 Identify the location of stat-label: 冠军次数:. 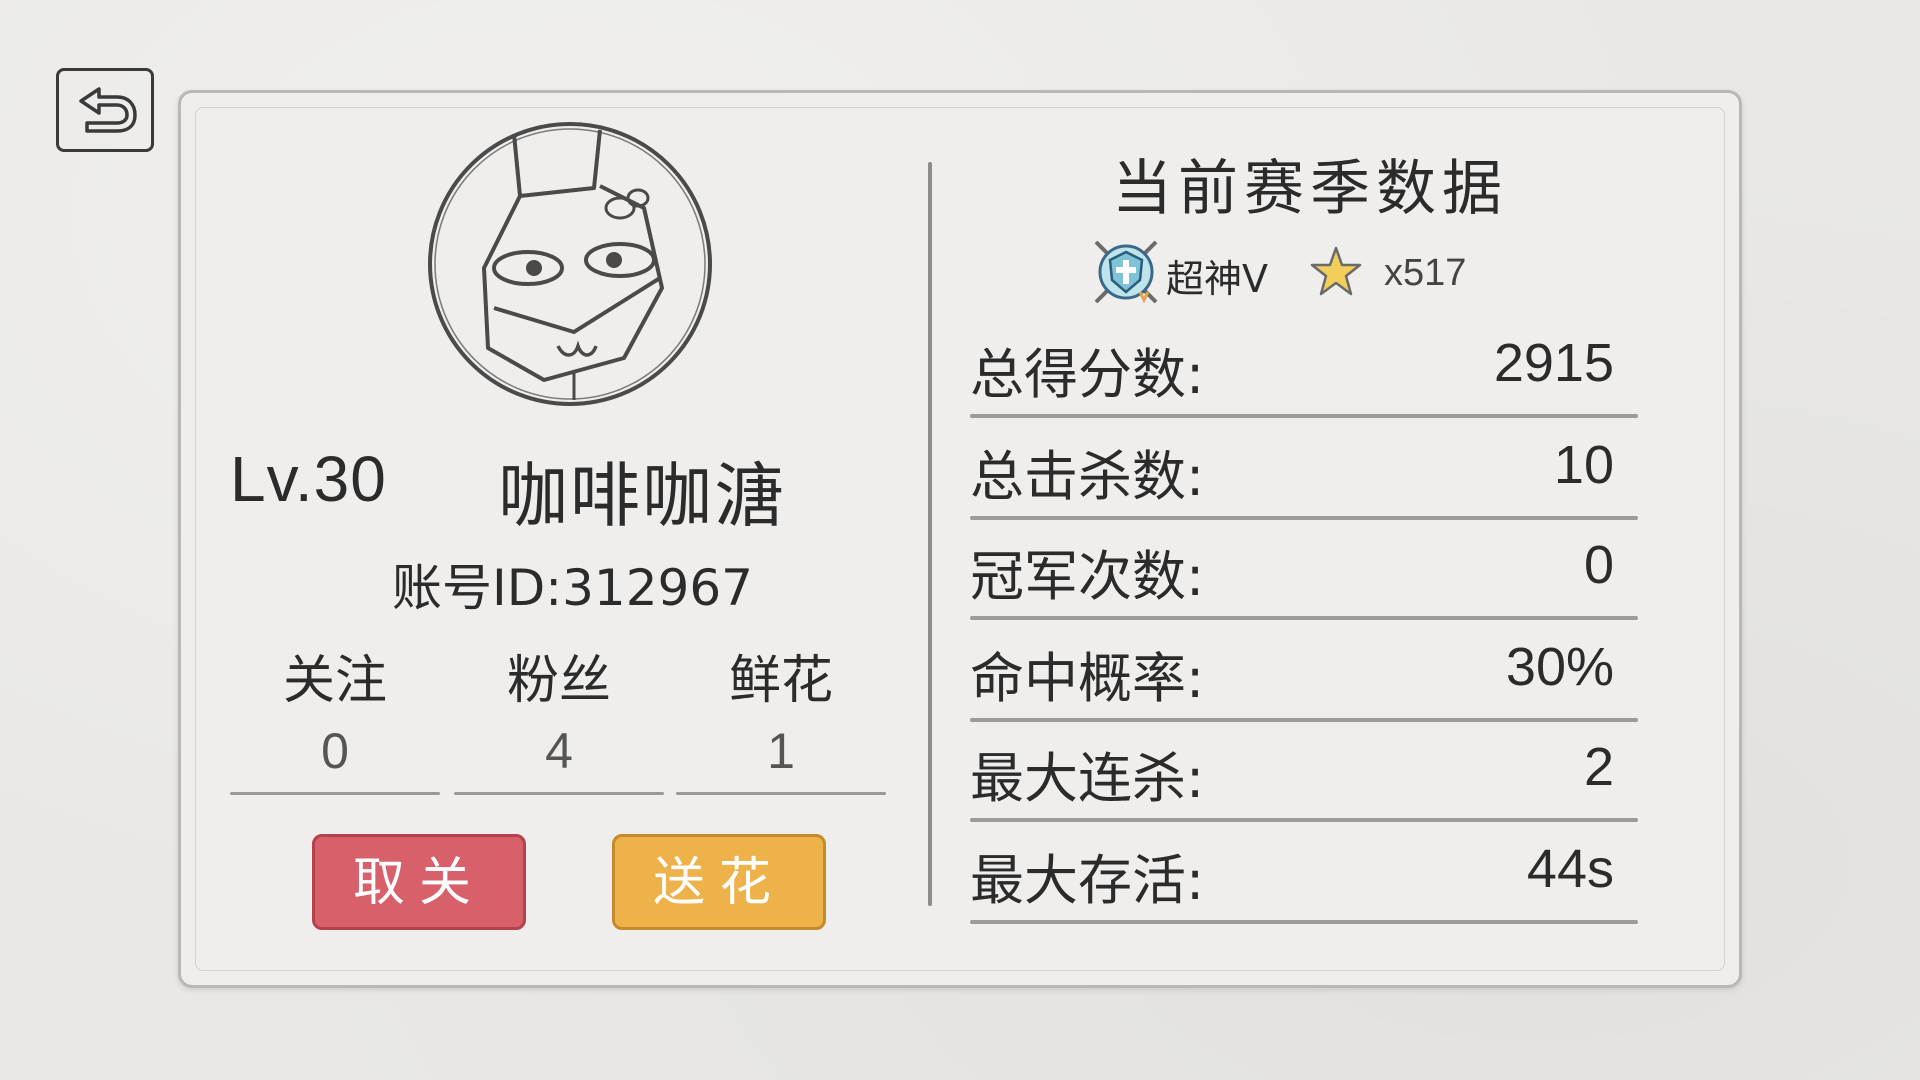
(1087, 576).